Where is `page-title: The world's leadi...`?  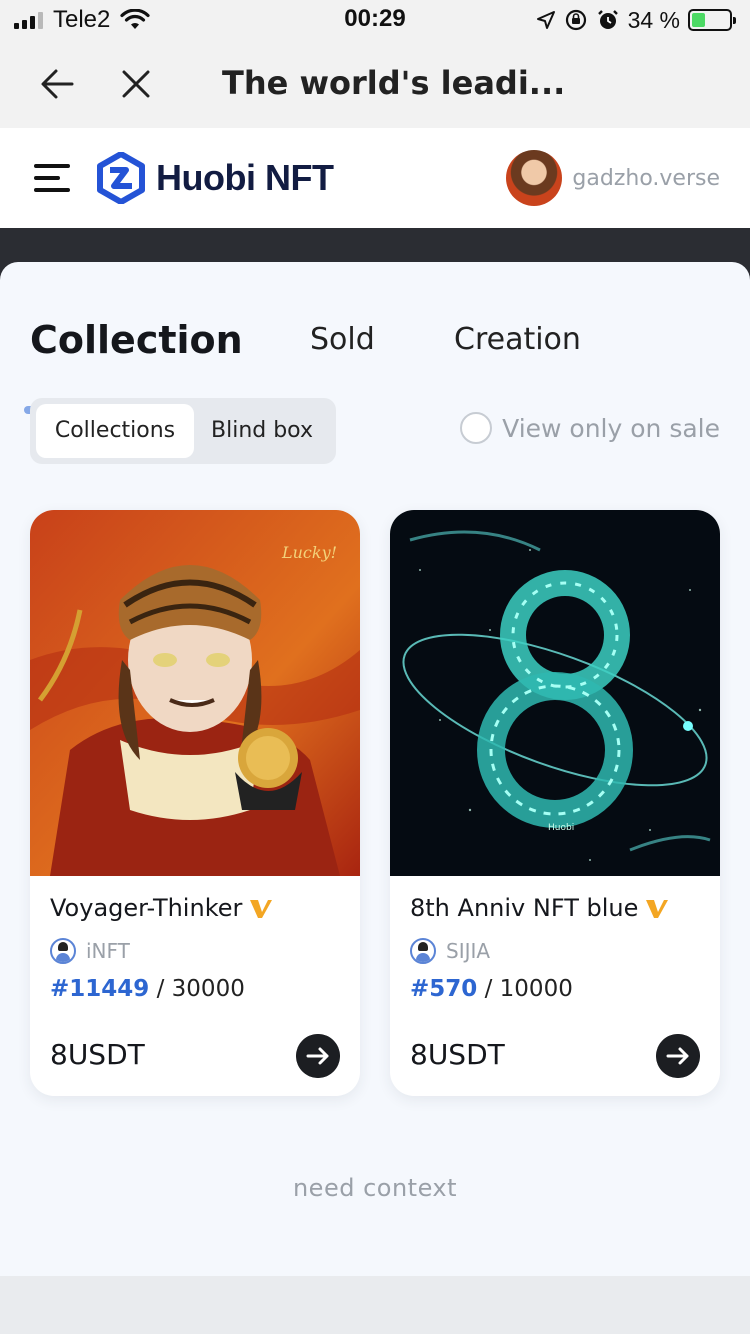 page-title: The world's leadi... is located at coordinates (394, 83).